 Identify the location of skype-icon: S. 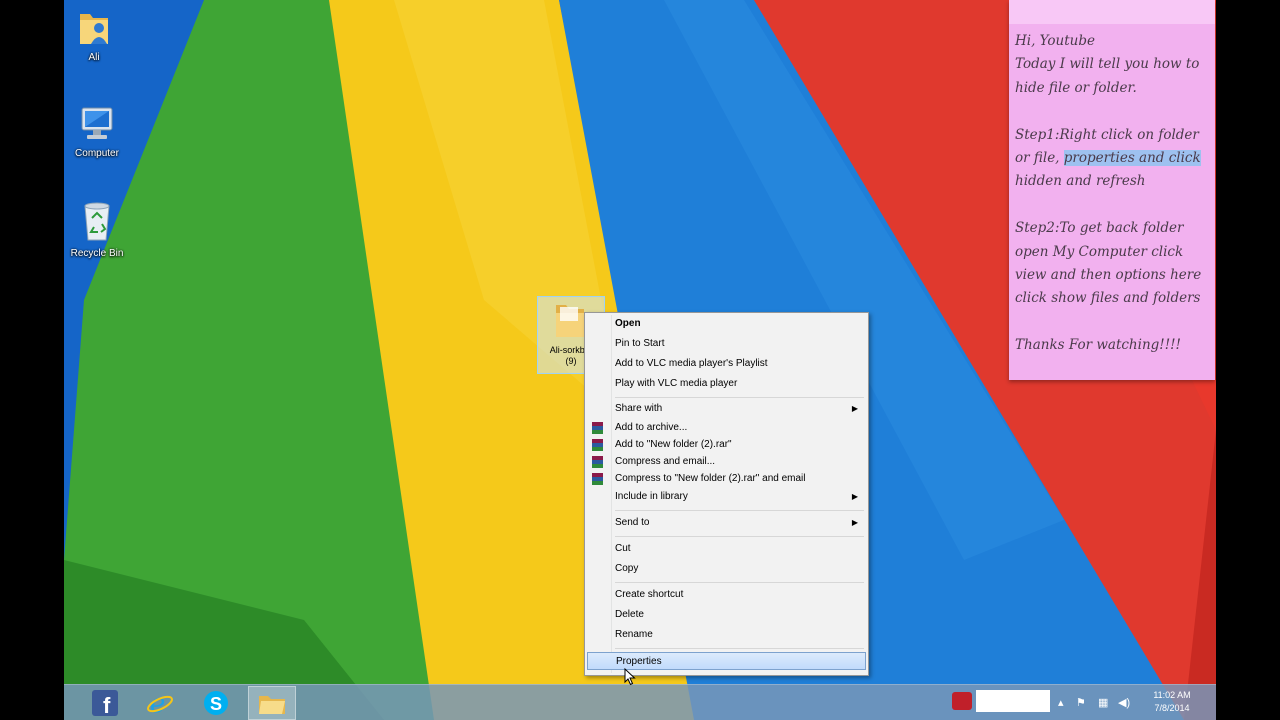
(216, 703).